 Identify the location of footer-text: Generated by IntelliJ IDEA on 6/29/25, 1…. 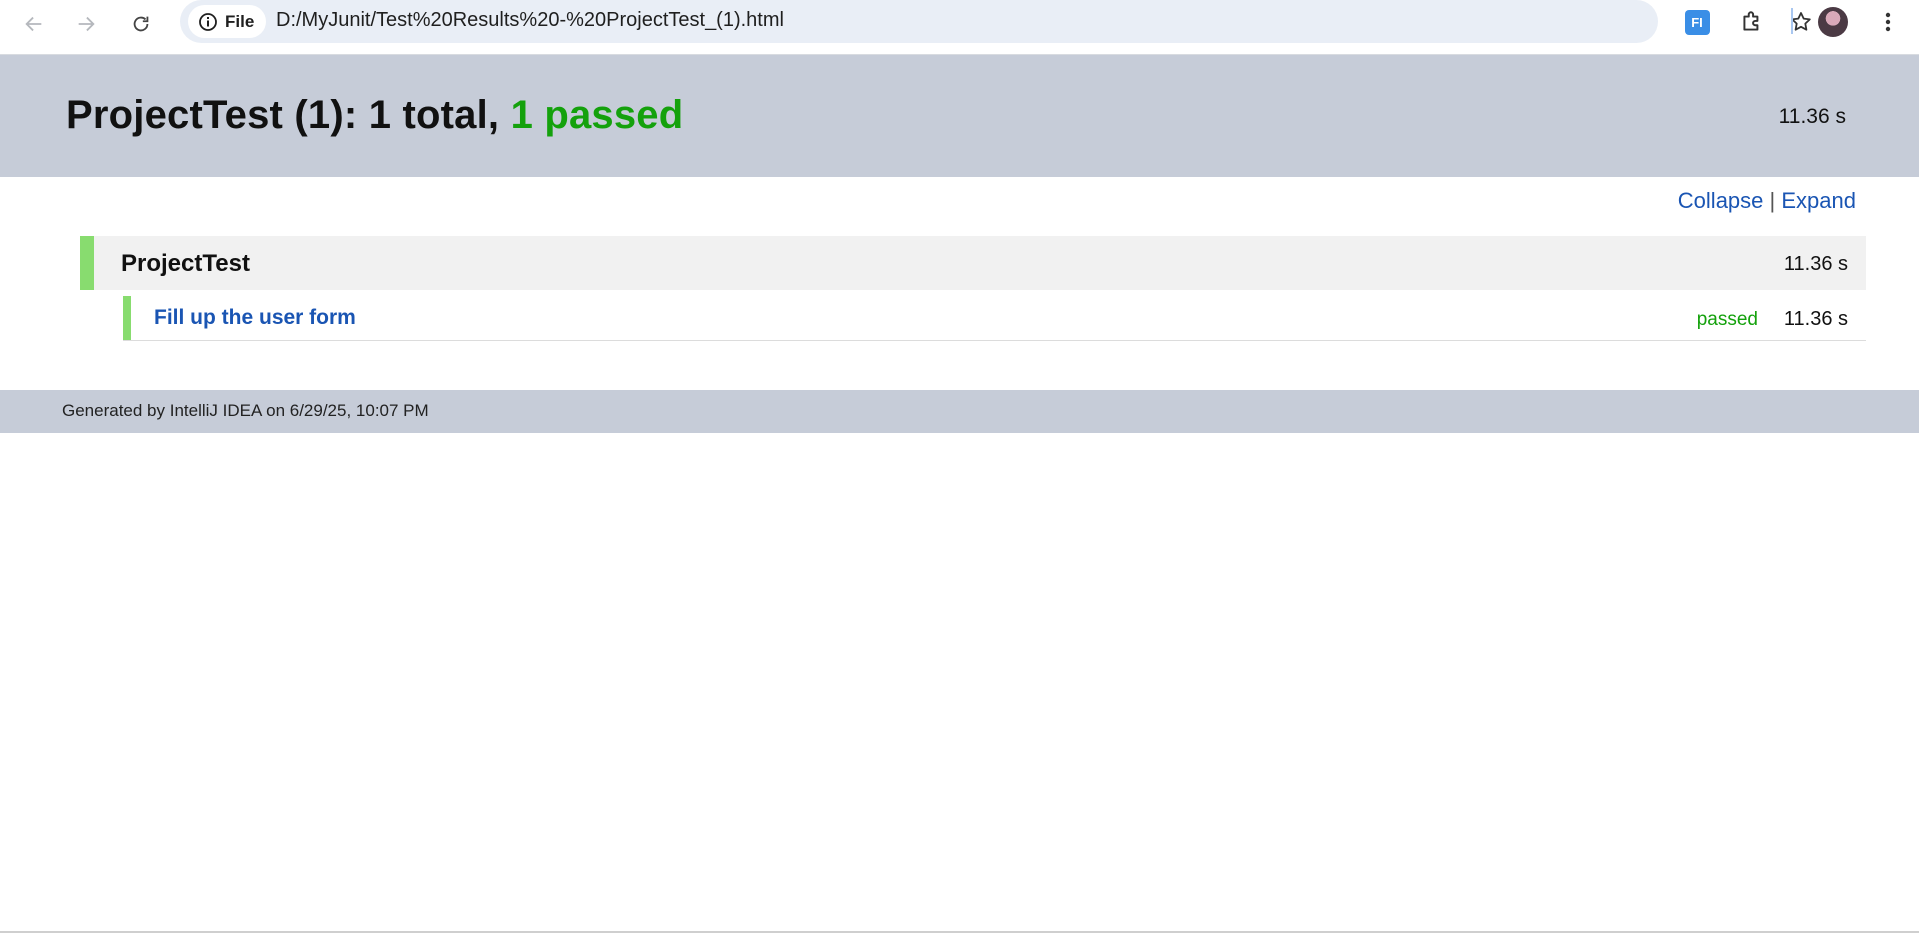
(245, 410).